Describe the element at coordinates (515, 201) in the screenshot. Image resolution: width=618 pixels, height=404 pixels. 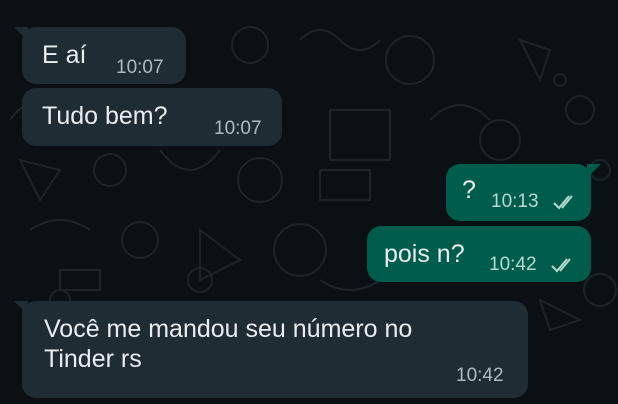
I see `message-time: 10:13` at that location.